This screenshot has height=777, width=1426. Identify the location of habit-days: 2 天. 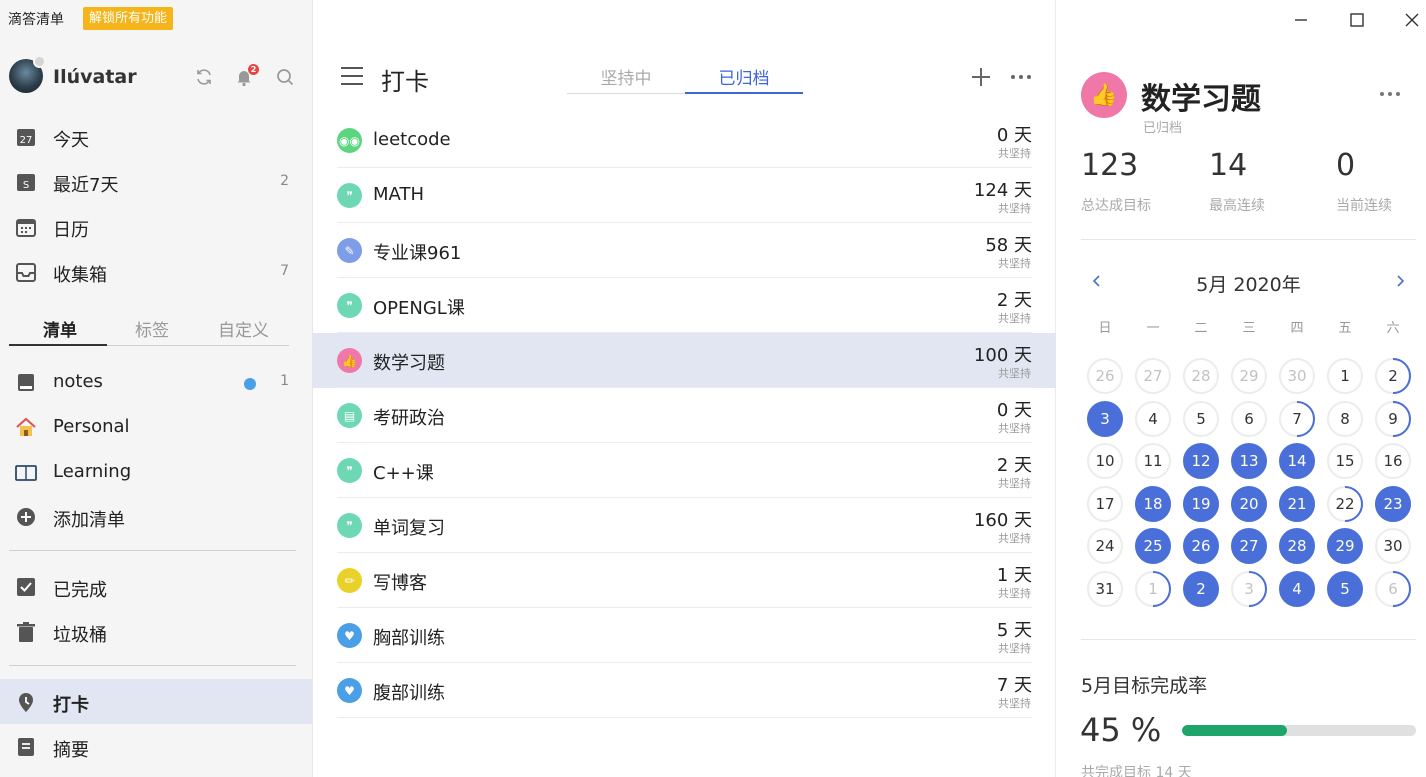
(1014, 465).